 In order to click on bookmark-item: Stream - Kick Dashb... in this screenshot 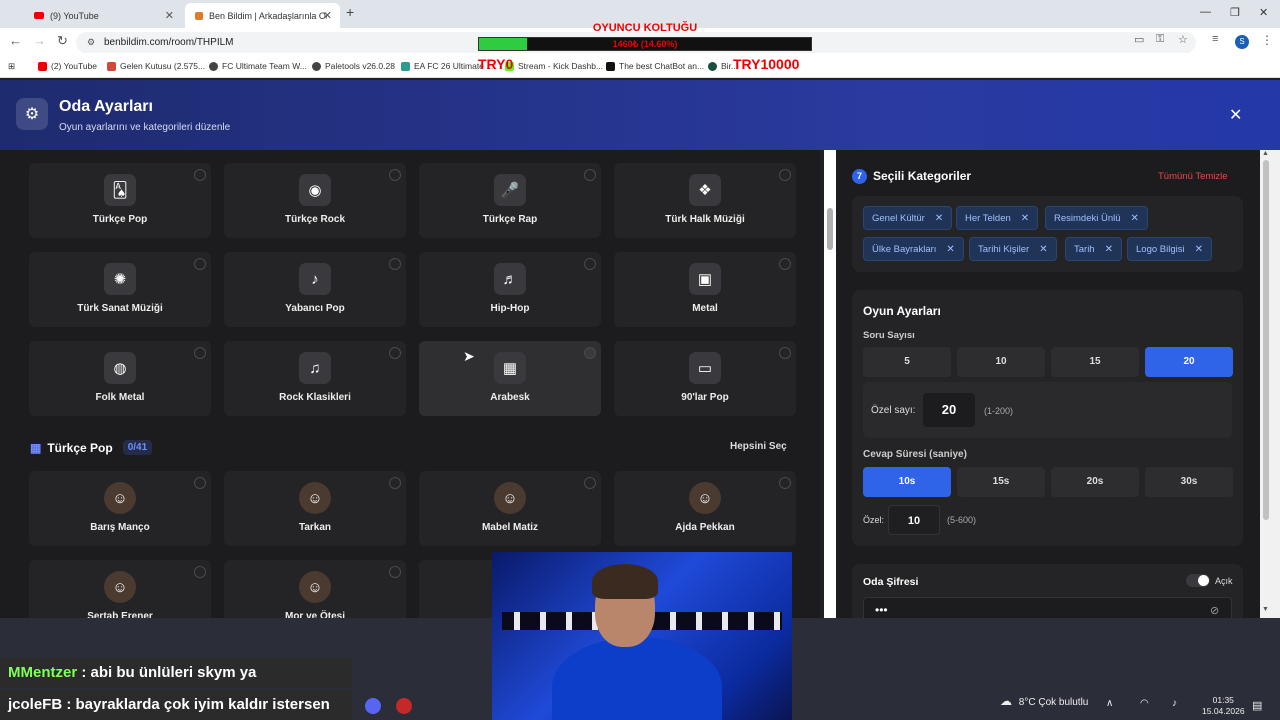, I will do `click(554, 66)`.